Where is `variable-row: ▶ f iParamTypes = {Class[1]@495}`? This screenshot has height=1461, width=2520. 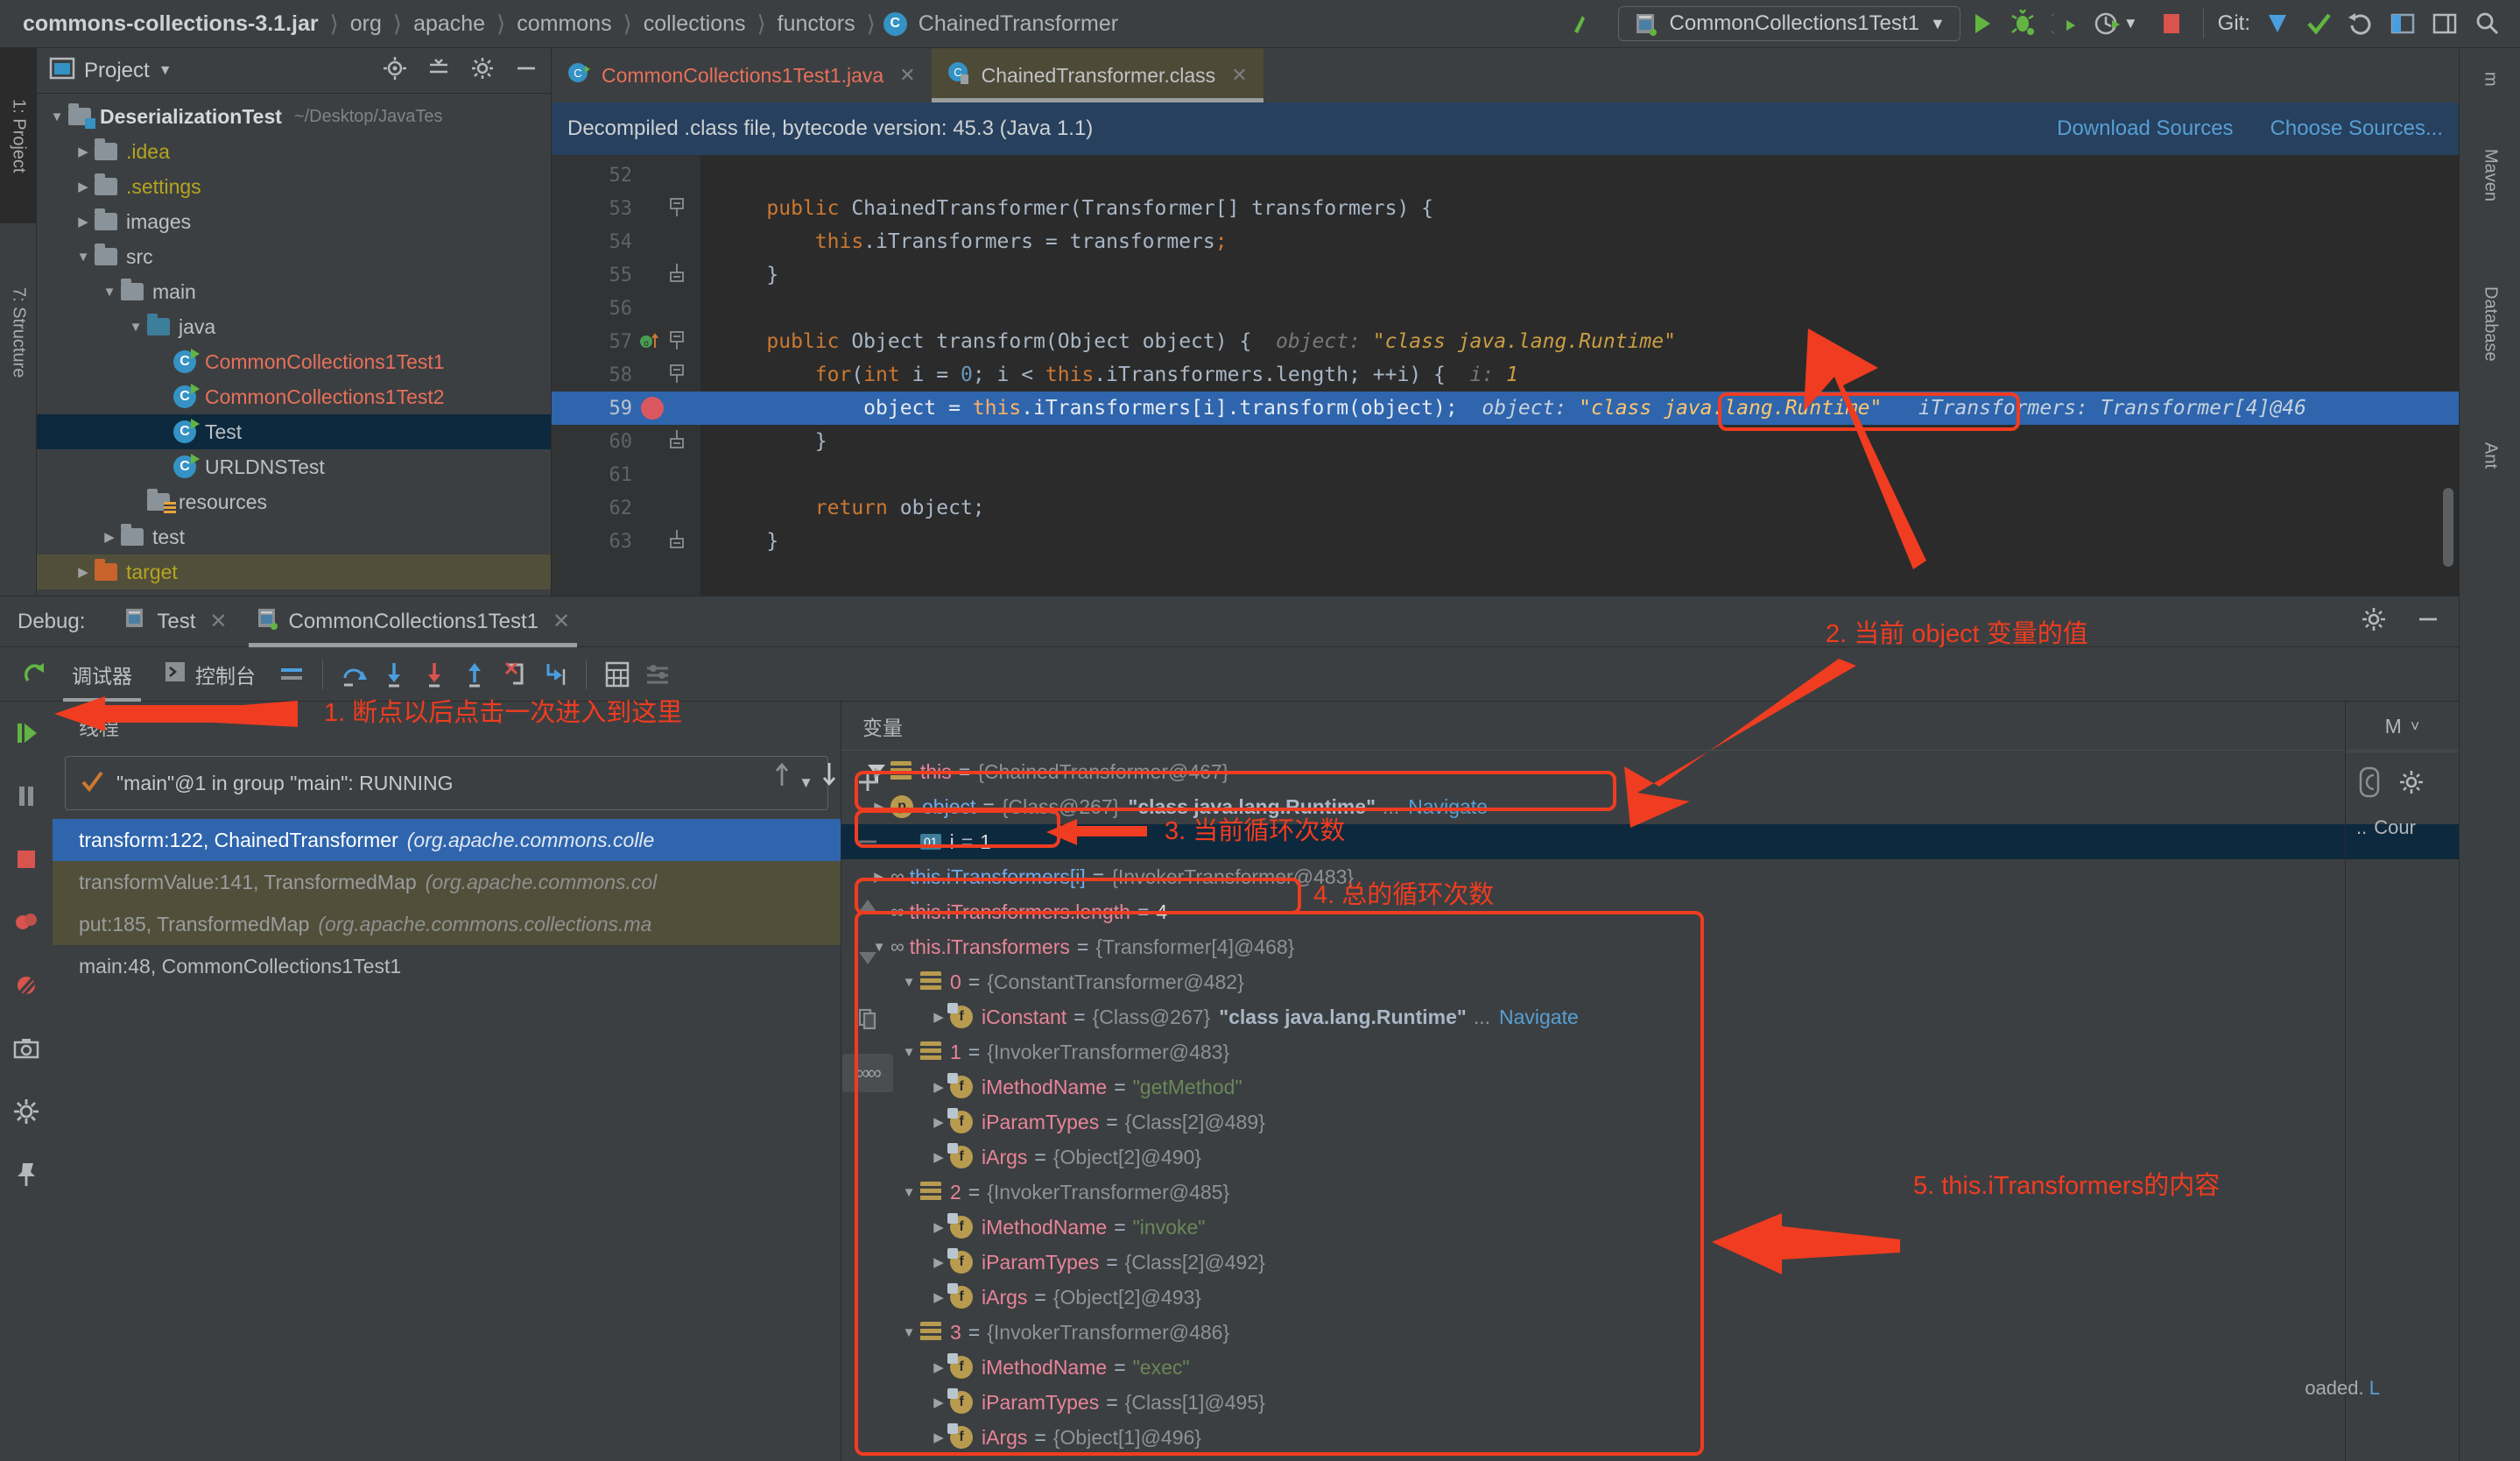 variable-row: ▶ f iParamTypes = {Class[1]@495} is located at coordinates (1650, 1403).